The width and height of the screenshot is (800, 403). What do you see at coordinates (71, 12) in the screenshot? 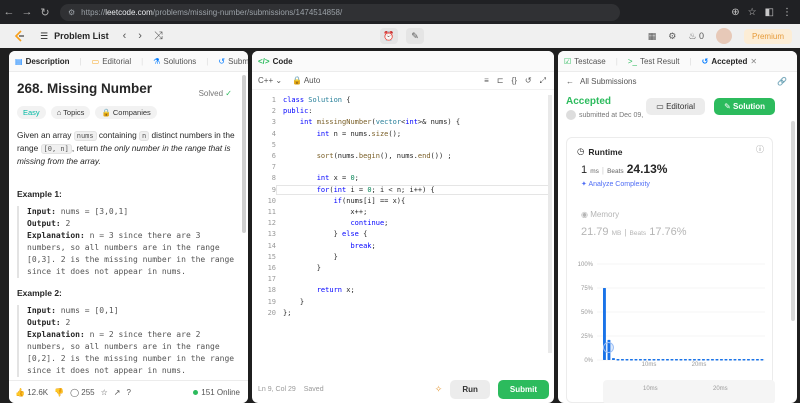
I see `site-info-icon: ⚙` at bounding box center [71, 12].